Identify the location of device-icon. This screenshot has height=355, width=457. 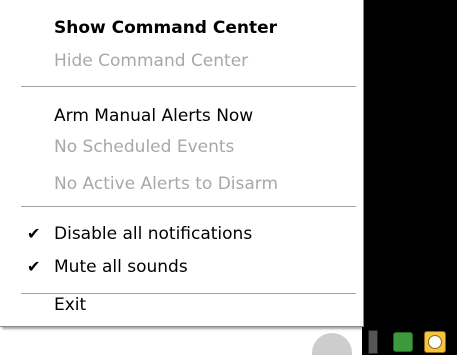
(373, 342).